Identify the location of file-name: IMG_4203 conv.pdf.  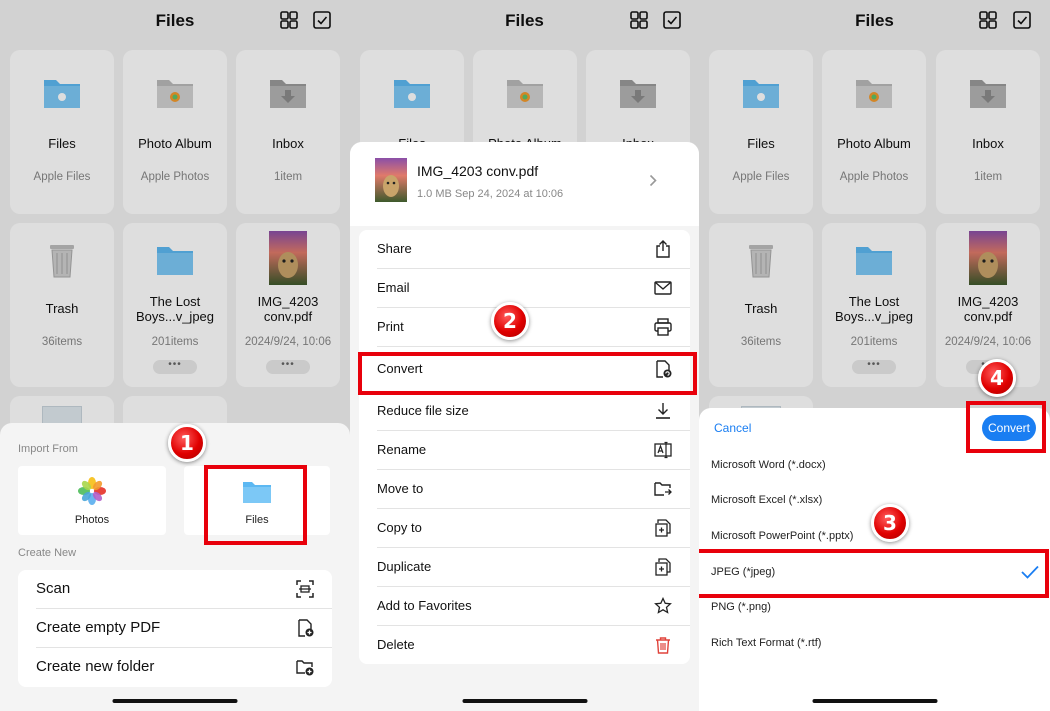
(288, 309).